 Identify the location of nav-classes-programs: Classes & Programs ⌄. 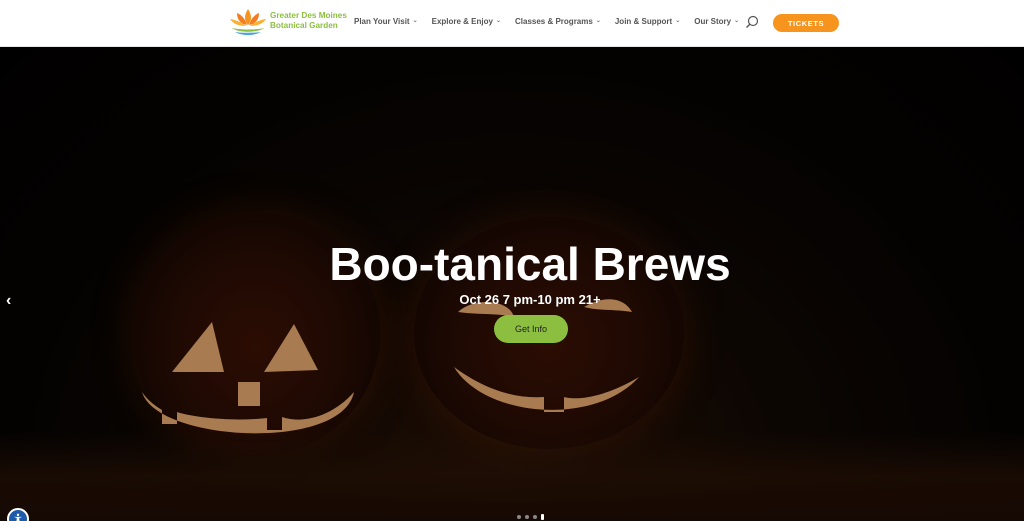
(558, 21).